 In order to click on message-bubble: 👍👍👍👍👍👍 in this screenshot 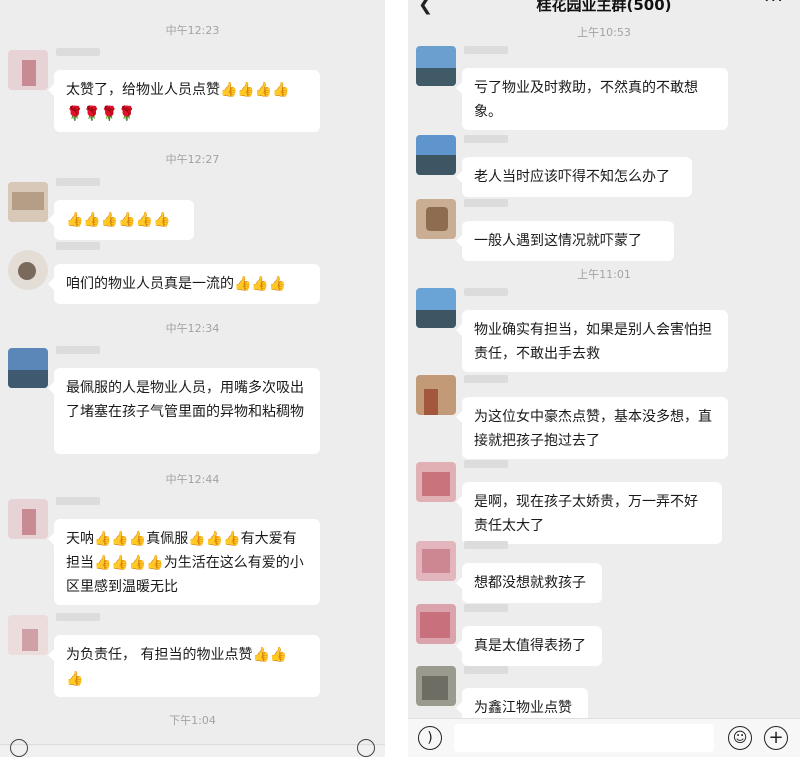, I will do `click(121, 220)`.